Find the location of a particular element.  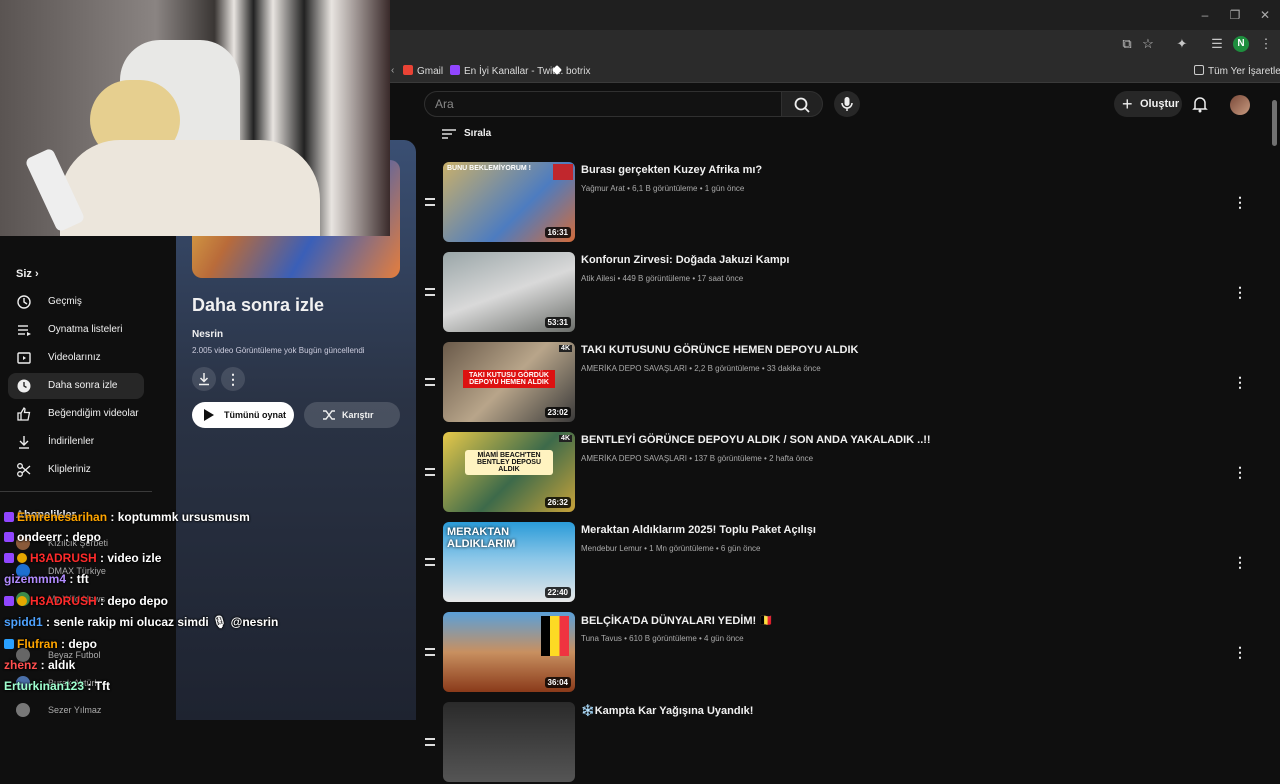

sort-button: Sırala is located at coordinates (466, 134).